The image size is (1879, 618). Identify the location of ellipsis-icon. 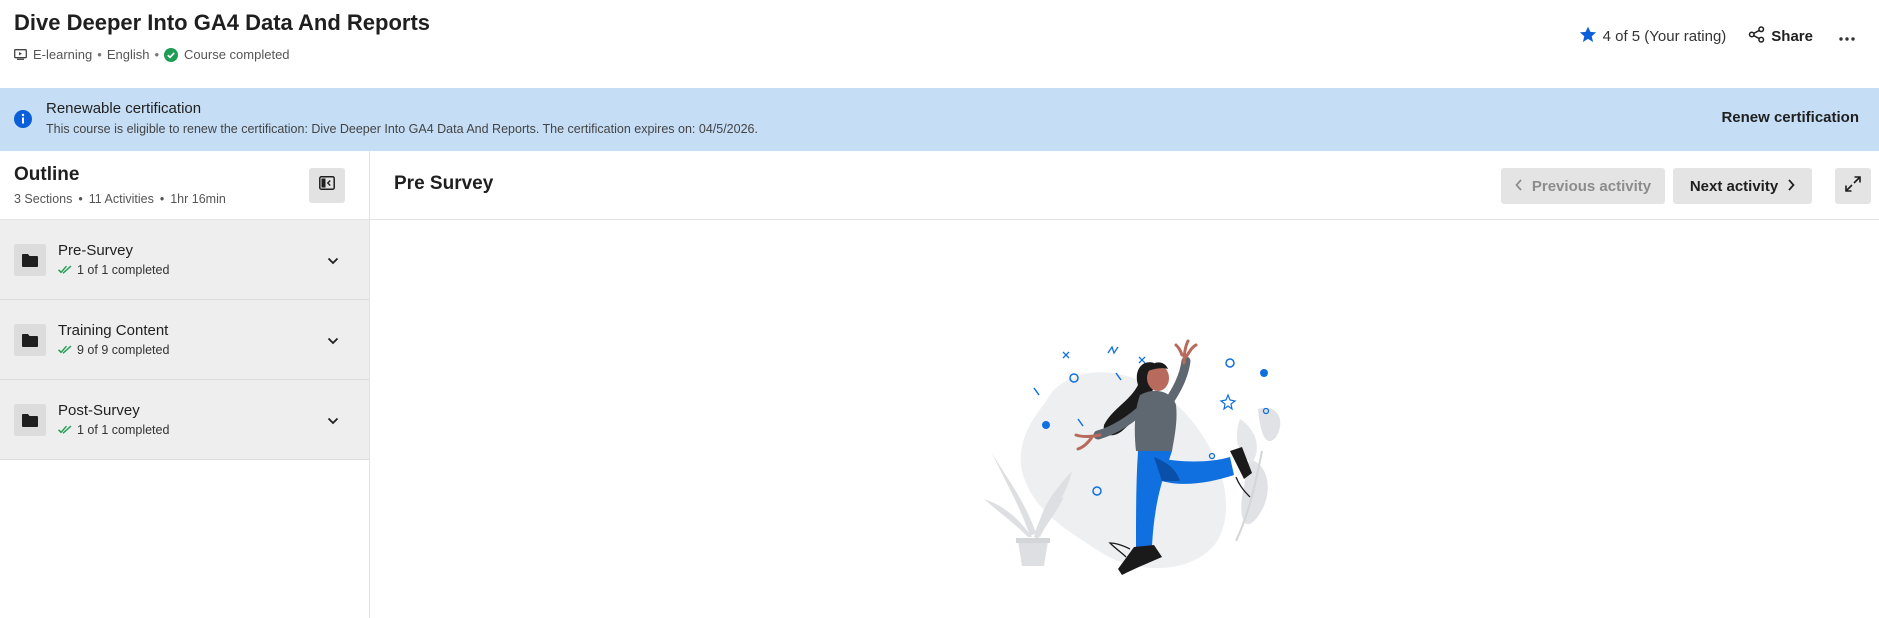
(1847, 36).